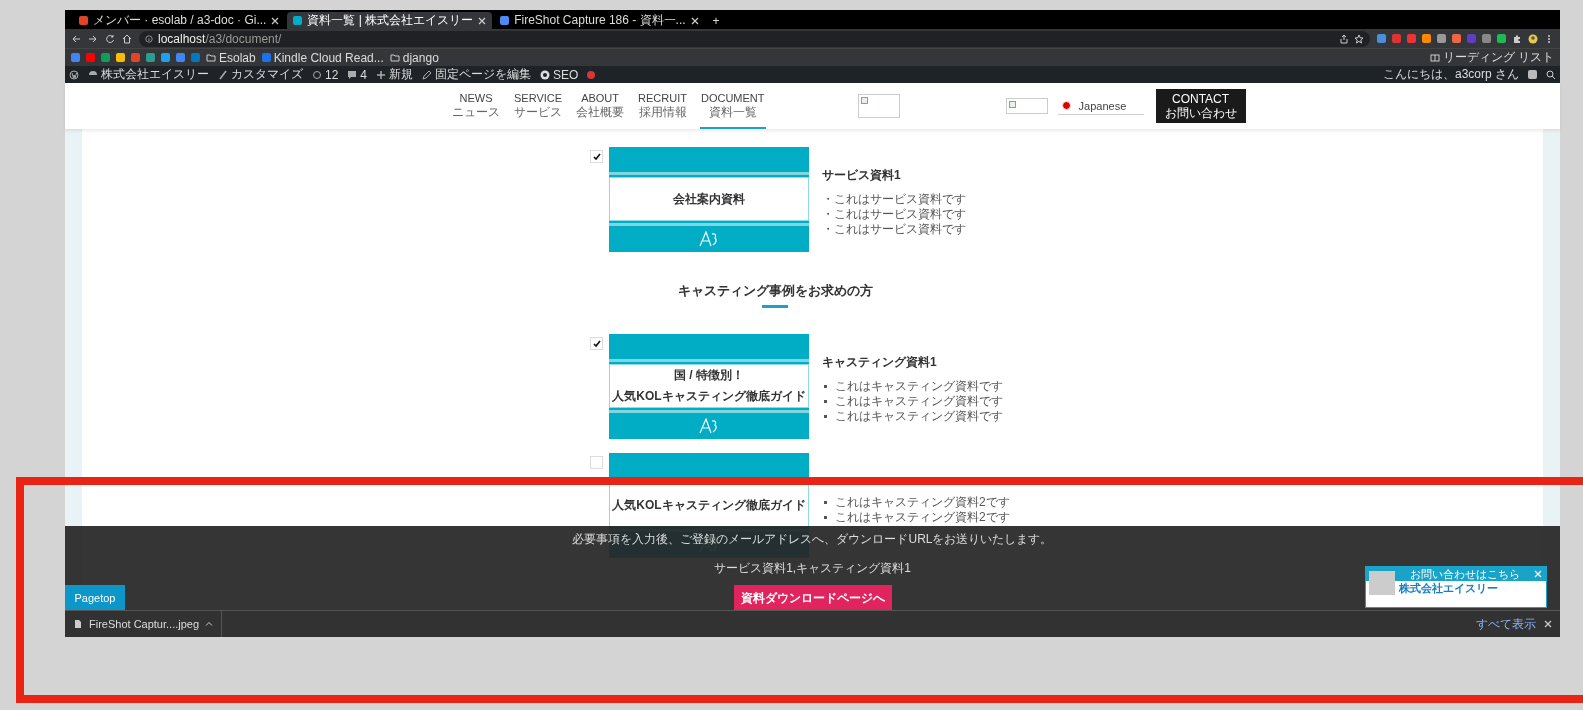 The image size is (1583, 710). What do you see at coordinates (1100, 106) in the screenshot?
I see `language-select: Japanese` at bounding box center [1100, 106].